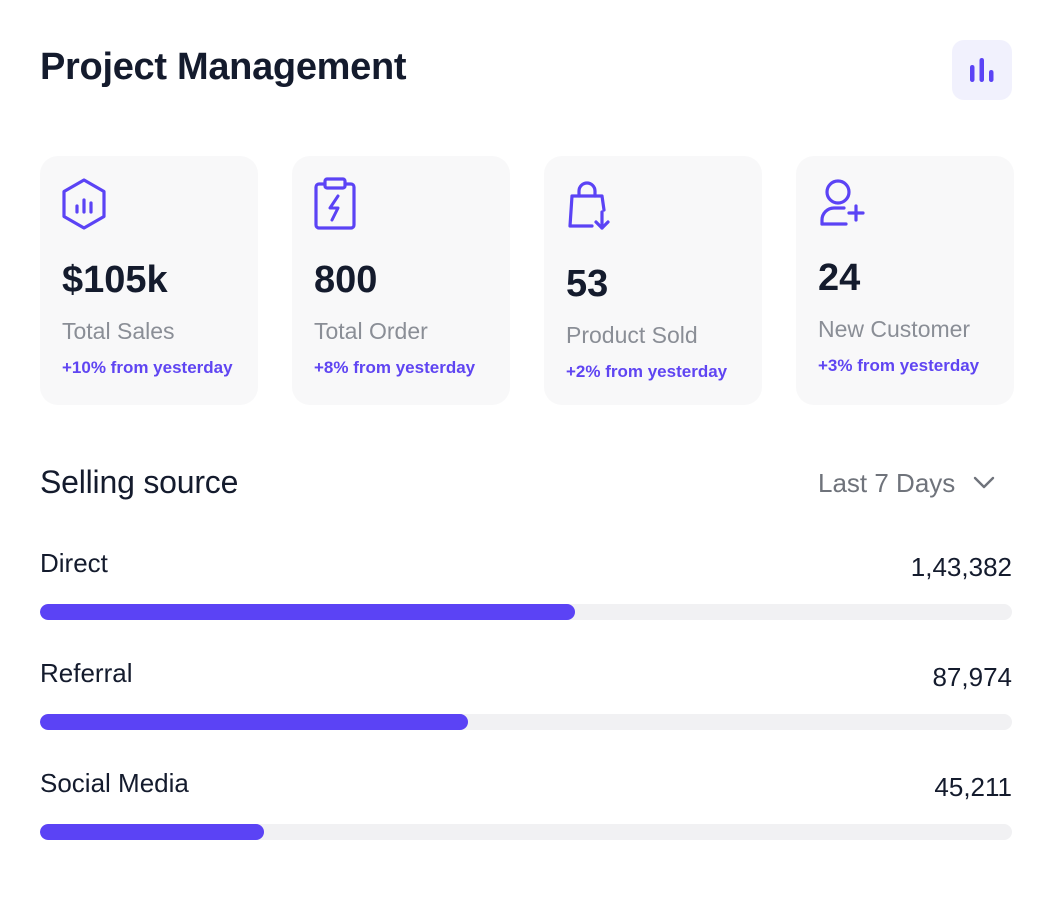 The image size is (1052, 900). I want to click on date-range-dropdown: Last 7 Days, so click(916, 483).